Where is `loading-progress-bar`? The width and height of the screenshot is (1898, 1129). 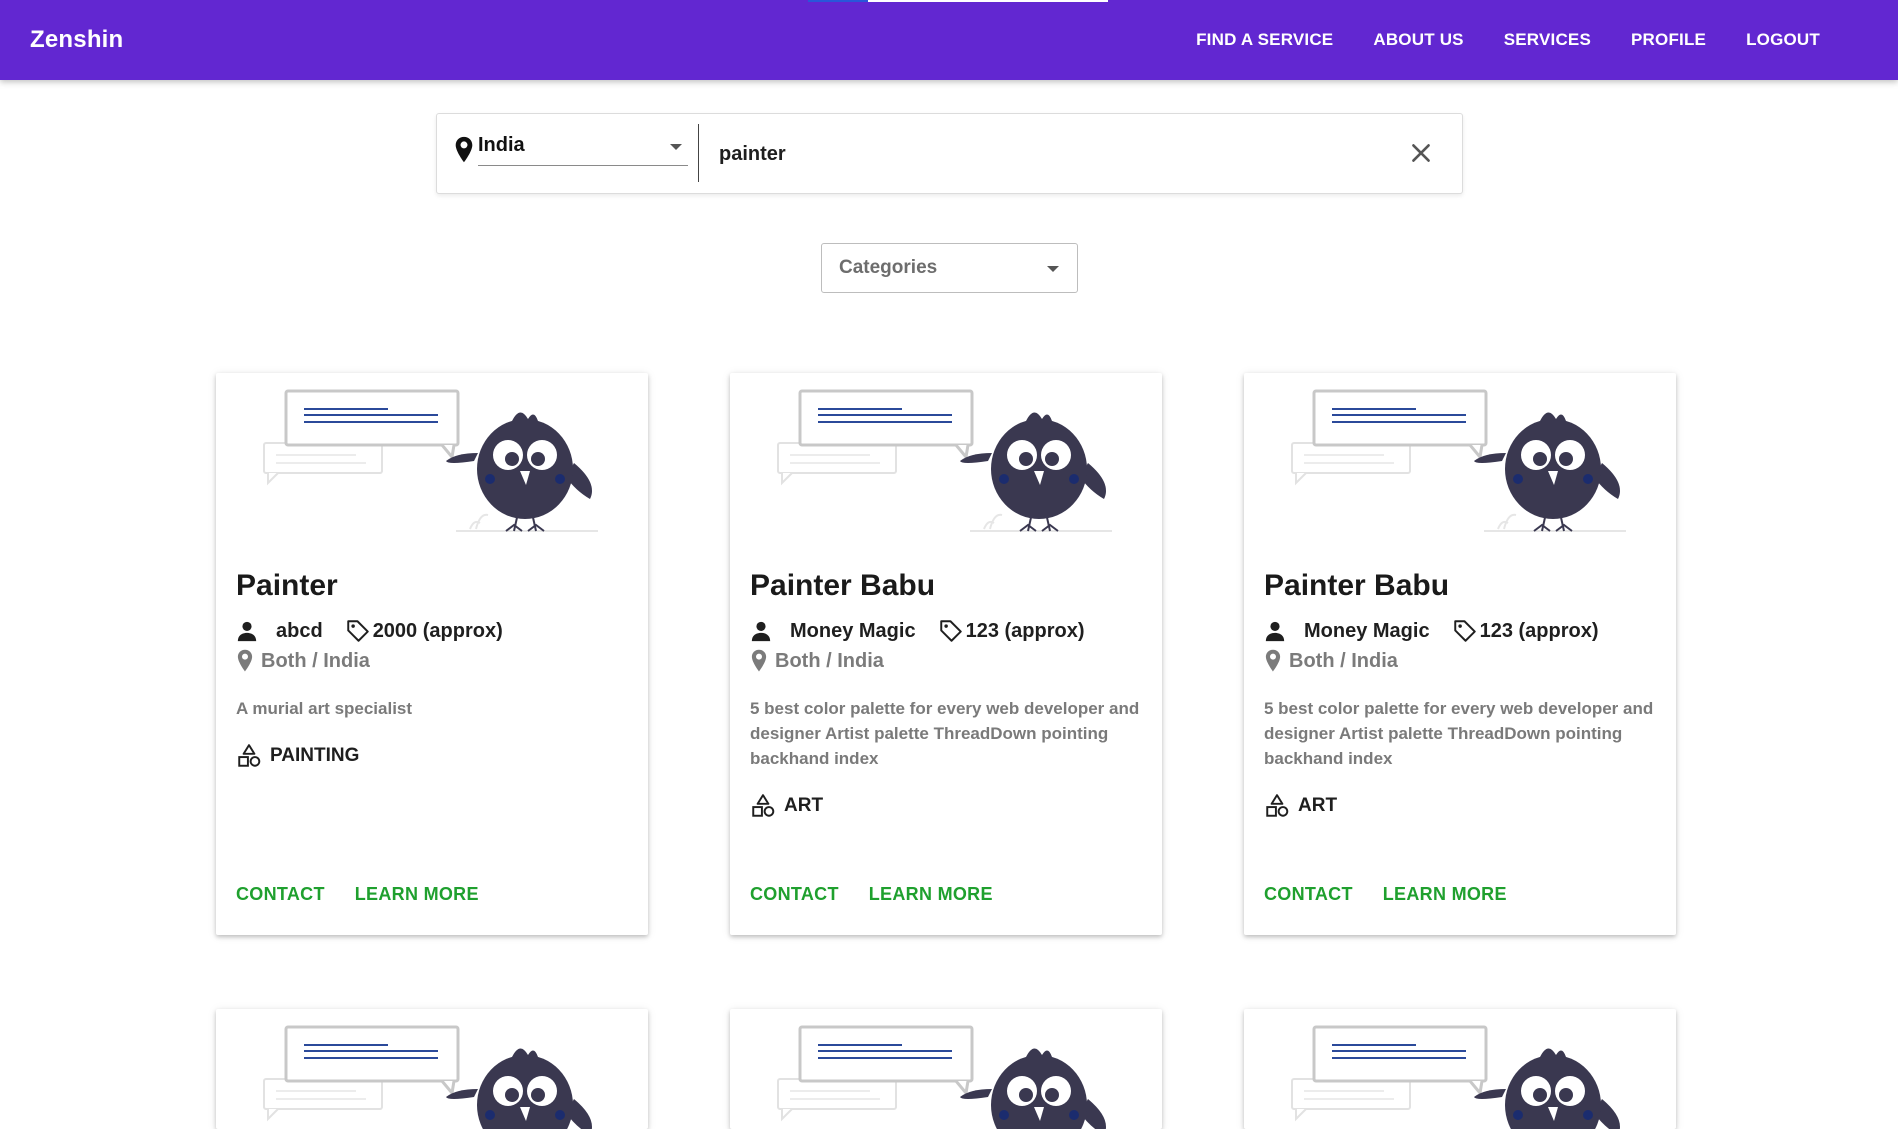 loading-progress-bar is located at coordinates (958, 1).